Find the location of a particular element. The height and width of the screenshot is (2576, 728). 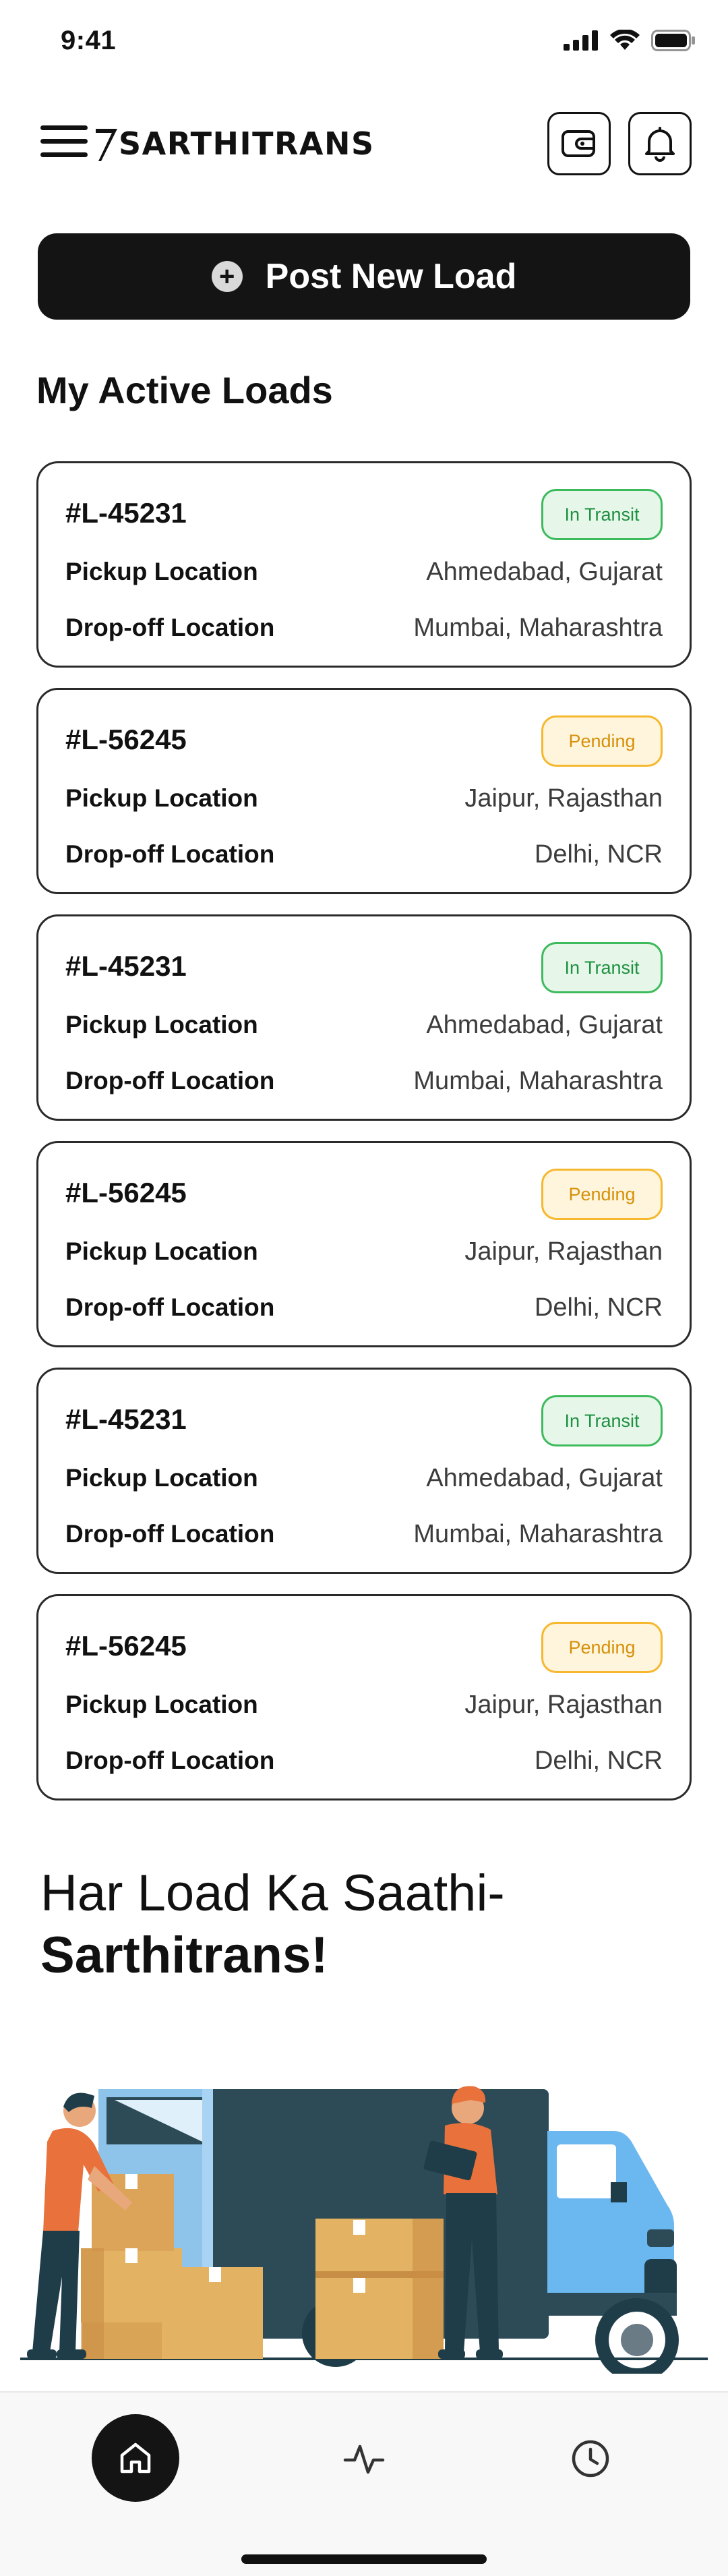

nav-home-button is located at coordinates (135, 2458).